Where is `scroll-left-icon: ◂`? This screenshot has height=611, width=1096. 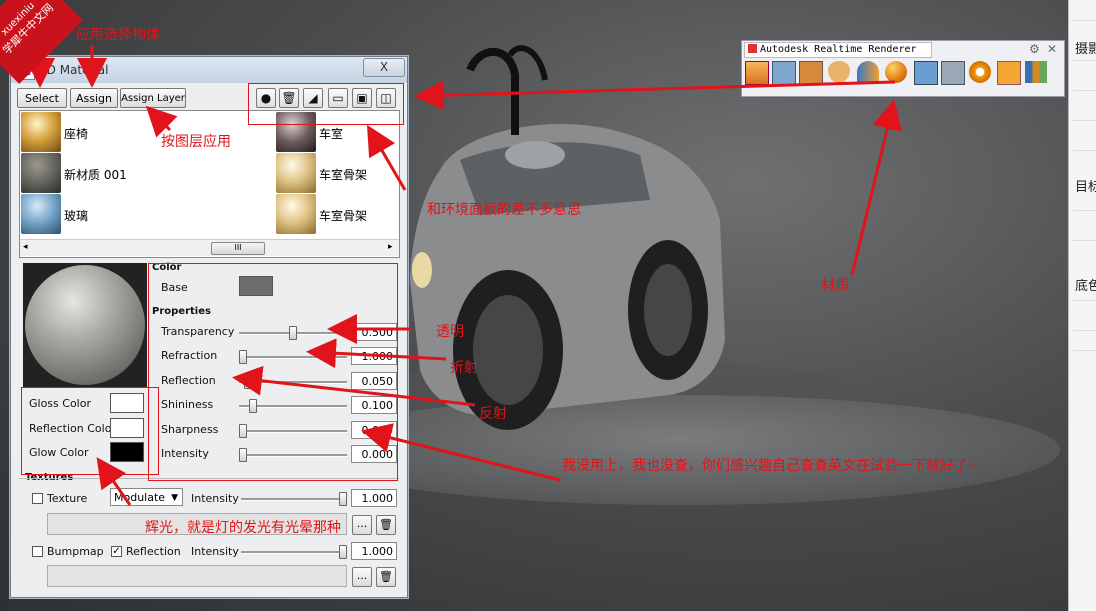
scroll-left-icon: ◂ is located at coordinates (25, 247).